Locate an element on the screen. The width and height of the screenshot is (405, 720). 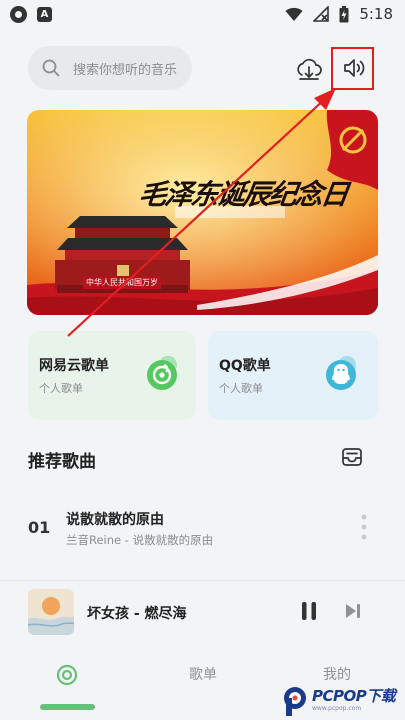
search-placeholder: 搜索你想听的音乐 is located at coordinates (125, 70).